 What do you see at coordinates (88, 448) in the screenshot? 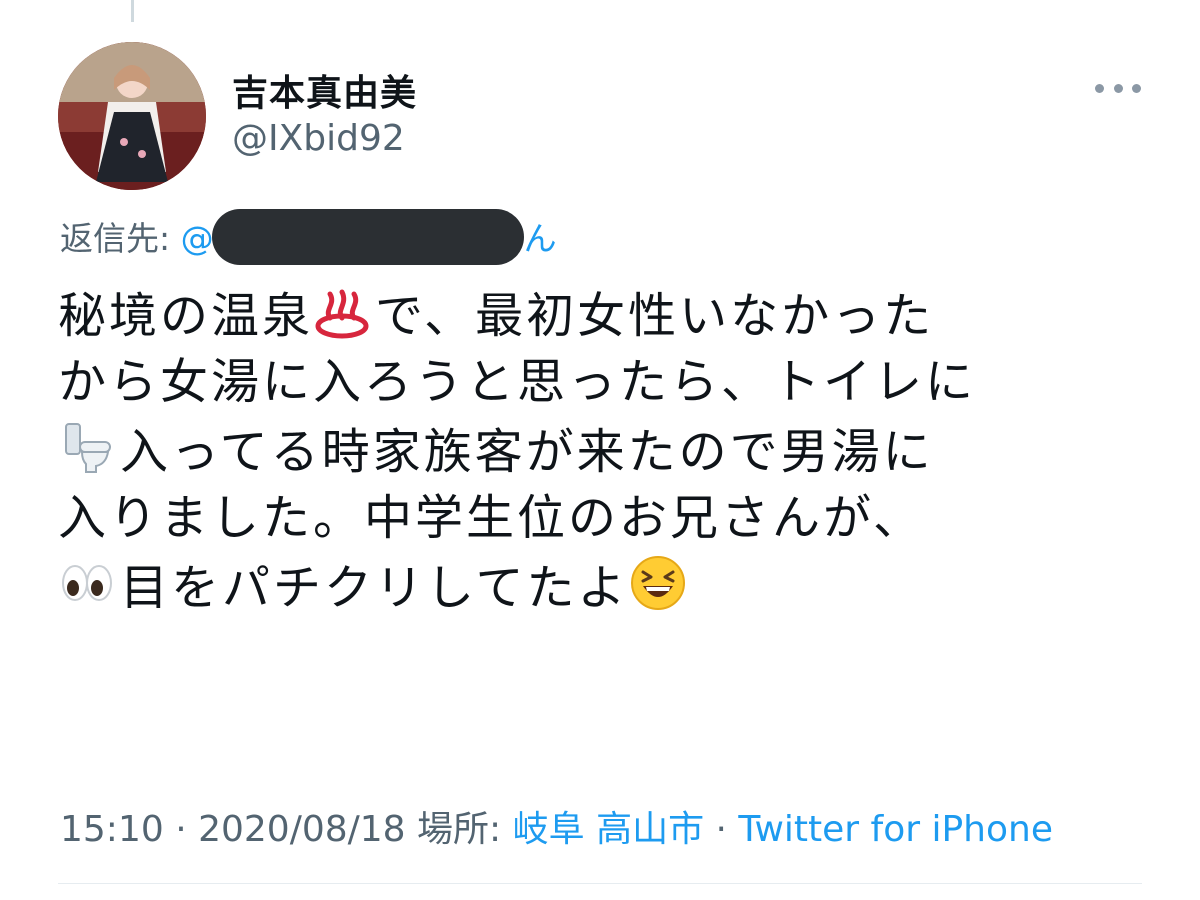
I see `toilet-icon` at bounding box center [88, 448].